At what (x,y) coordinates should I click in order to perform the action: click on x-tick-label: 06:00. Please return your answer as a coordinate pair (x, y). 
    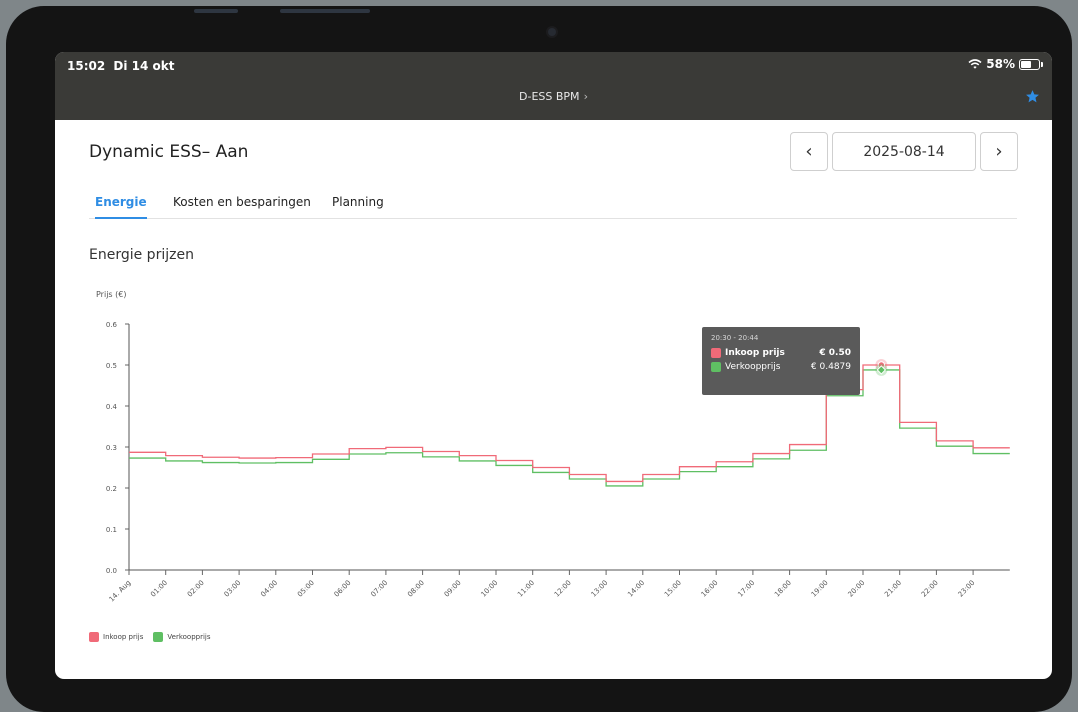
    Looking at the image, I should click on (343, 589).